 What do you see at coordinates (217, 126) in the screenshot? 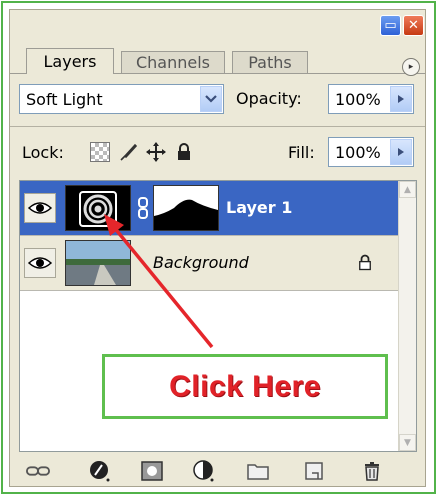
I see `divider` at bounding box center [217, 126].